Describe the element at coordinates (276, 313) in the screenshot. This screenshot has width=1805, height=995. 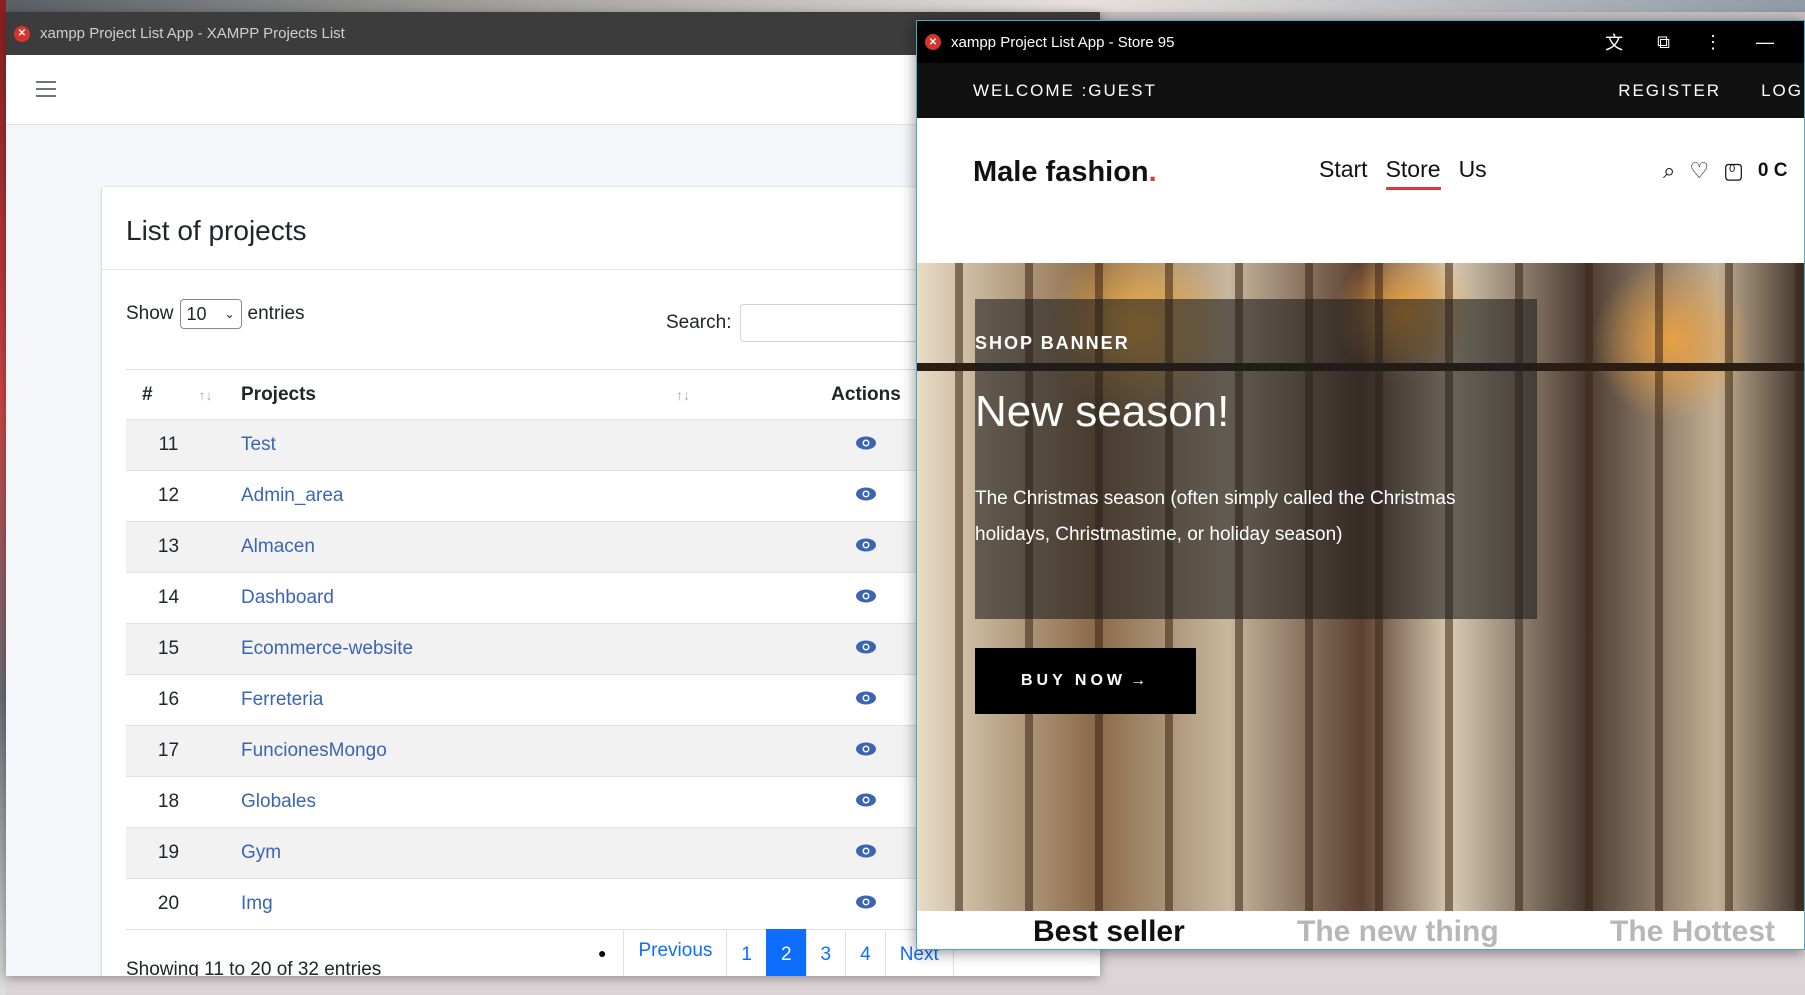
I see `entries-label: entries` at that location.